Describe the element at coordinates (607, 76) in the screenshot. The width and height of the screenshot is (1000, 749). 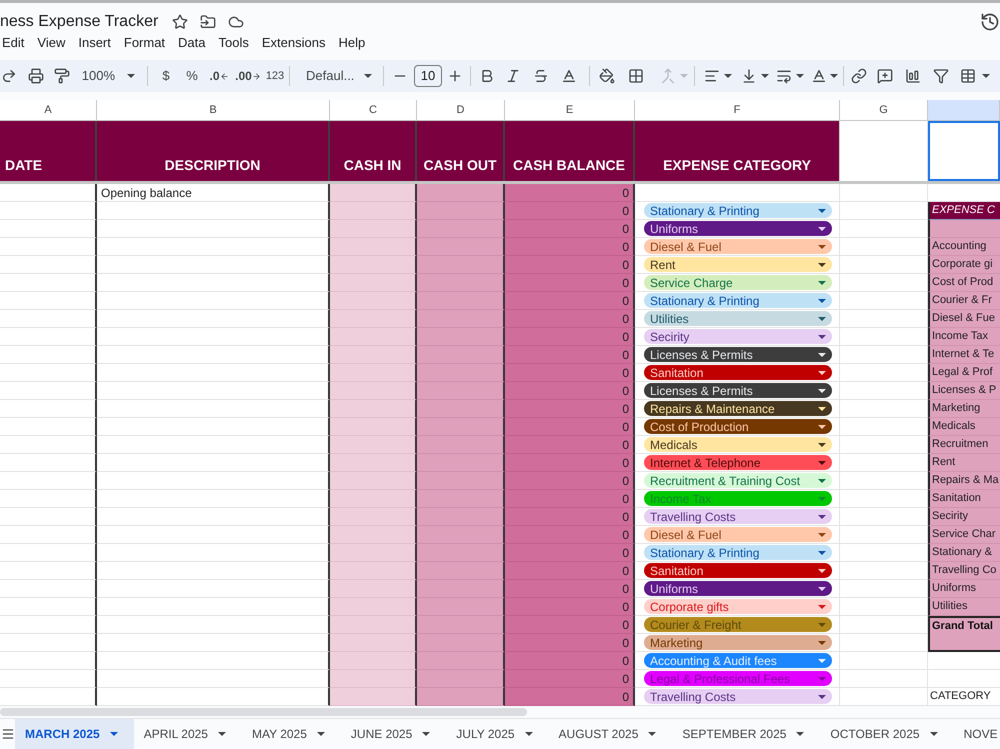
I see `paint-bucket-icon` at that location.